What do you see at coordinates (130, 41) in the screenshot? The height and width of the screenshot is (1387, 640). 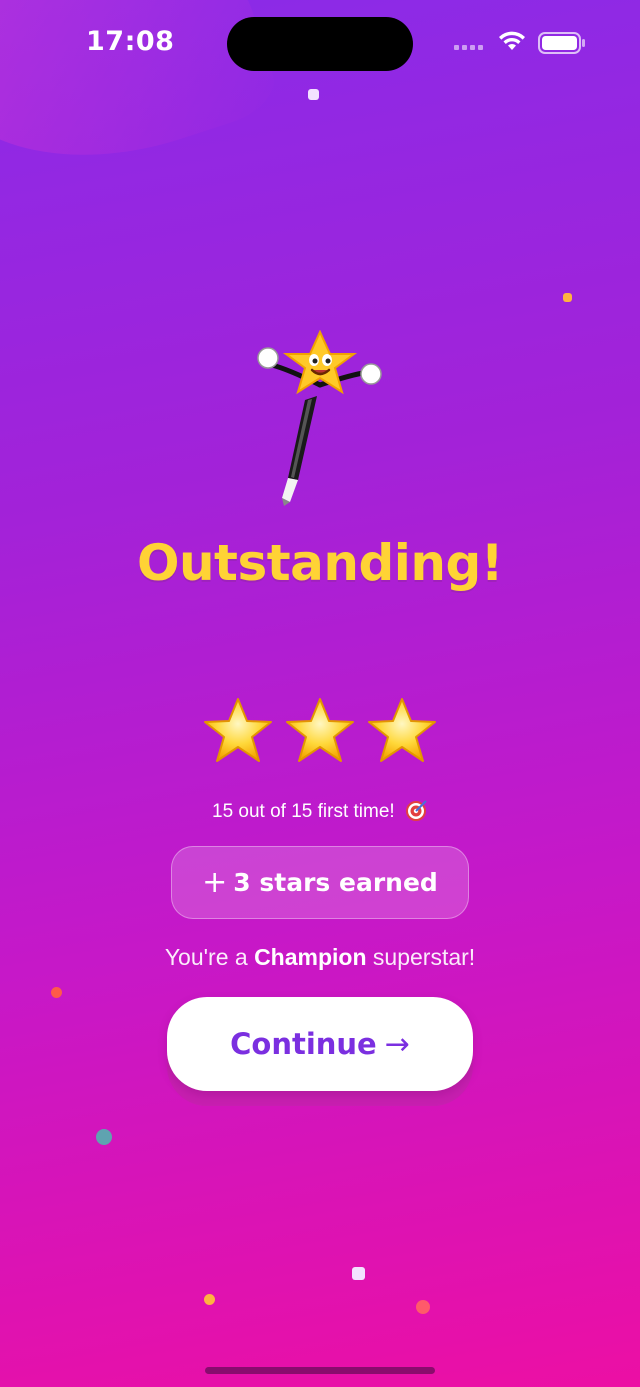 I see `status-time: 17:08` at bounding box center [130, 41].